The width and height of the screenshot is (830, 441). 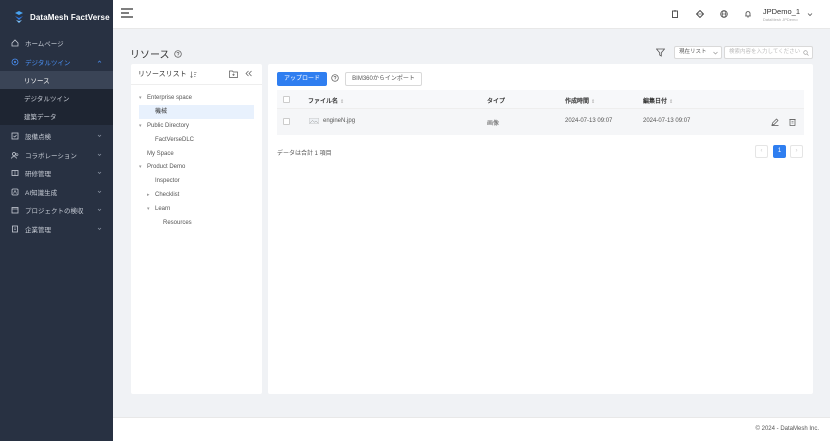 What do you see at coordinates (127, 13) in the screenshot?
I see `menu-toggle-icon` at bounding box center [127, 13].